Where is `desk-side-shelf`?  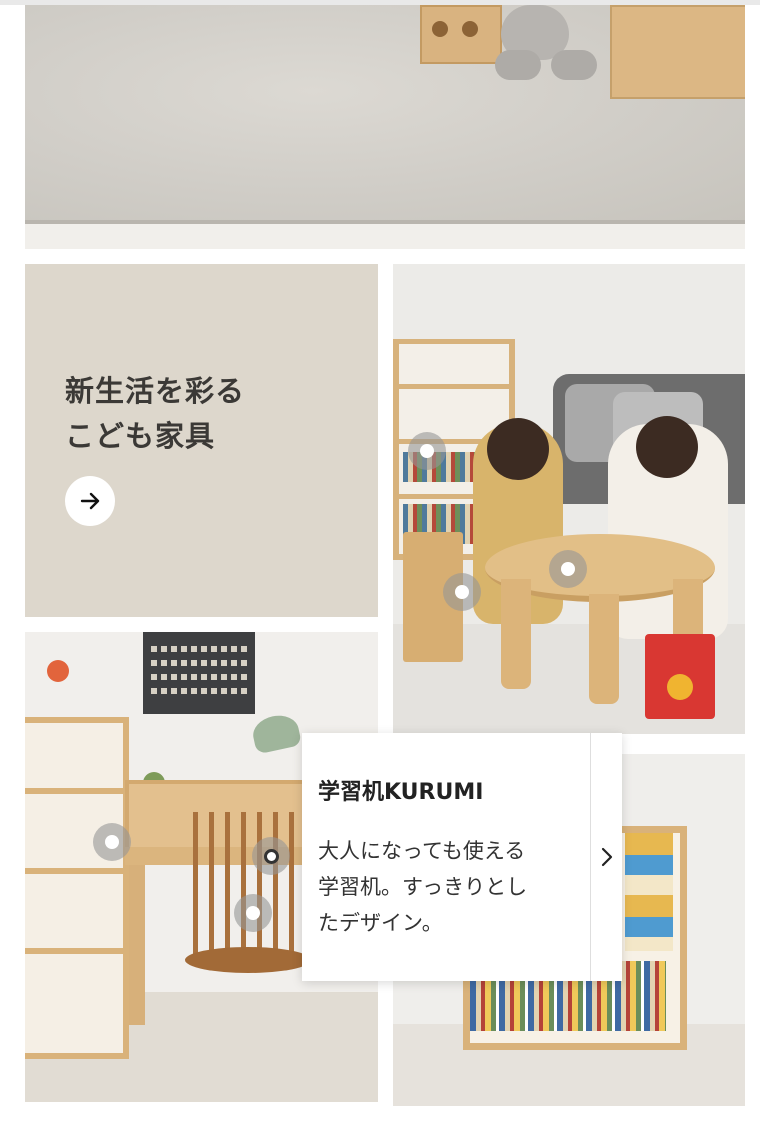
desk-side-shelf is located at coordinates (77, 888).